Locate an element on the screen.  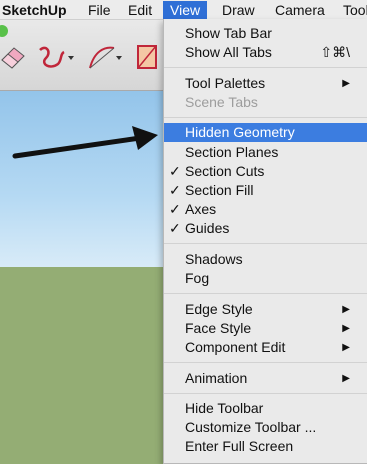
menu-draw: Draw is located at coordinates (238, 10).